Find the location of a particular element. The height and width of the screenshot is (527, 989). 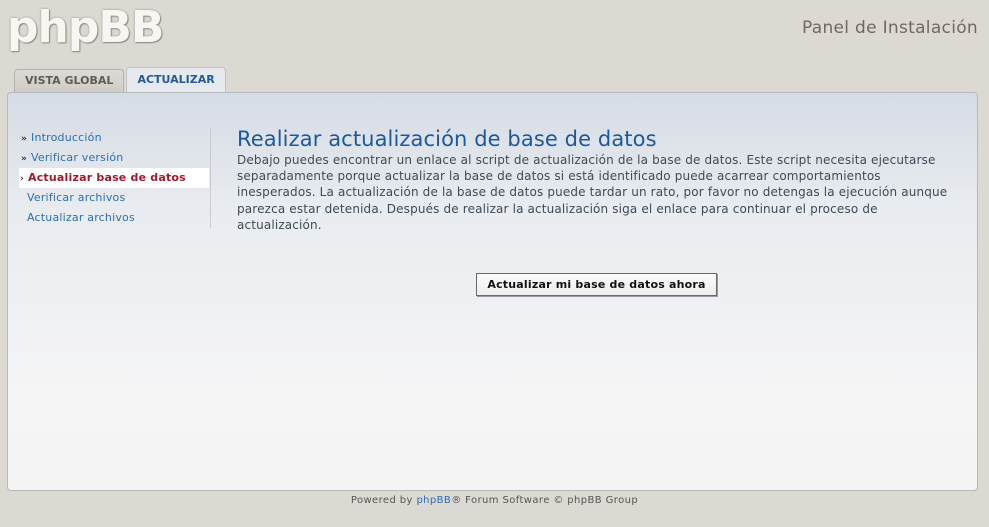

tab-vista-global: VISTA GLOBAL is located at coordinates (69, 81).